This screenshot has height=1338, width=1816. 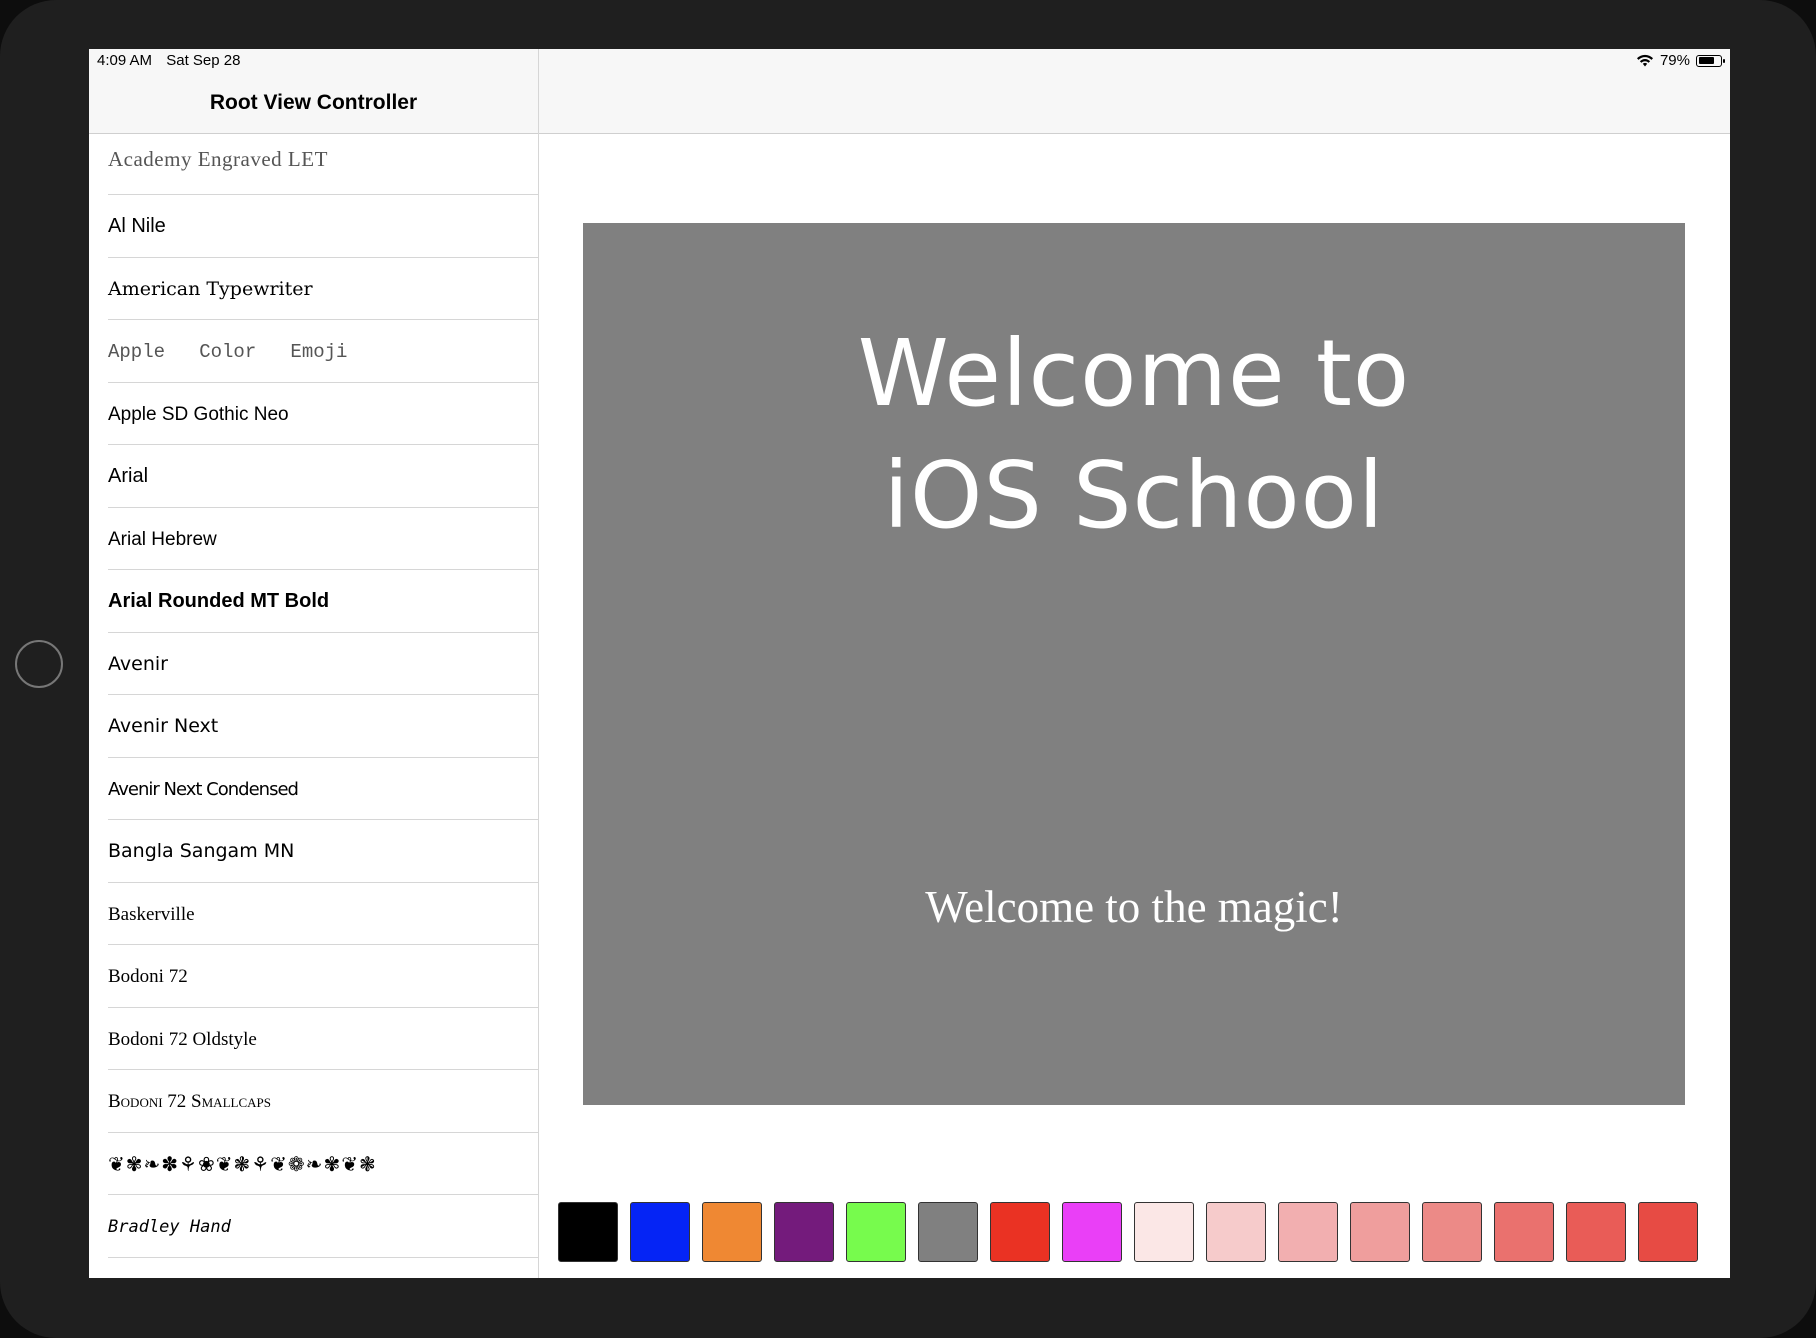 I want to click on font-list-row: Bodoni 72 Smallcaps, so click(x=313, y=1101).